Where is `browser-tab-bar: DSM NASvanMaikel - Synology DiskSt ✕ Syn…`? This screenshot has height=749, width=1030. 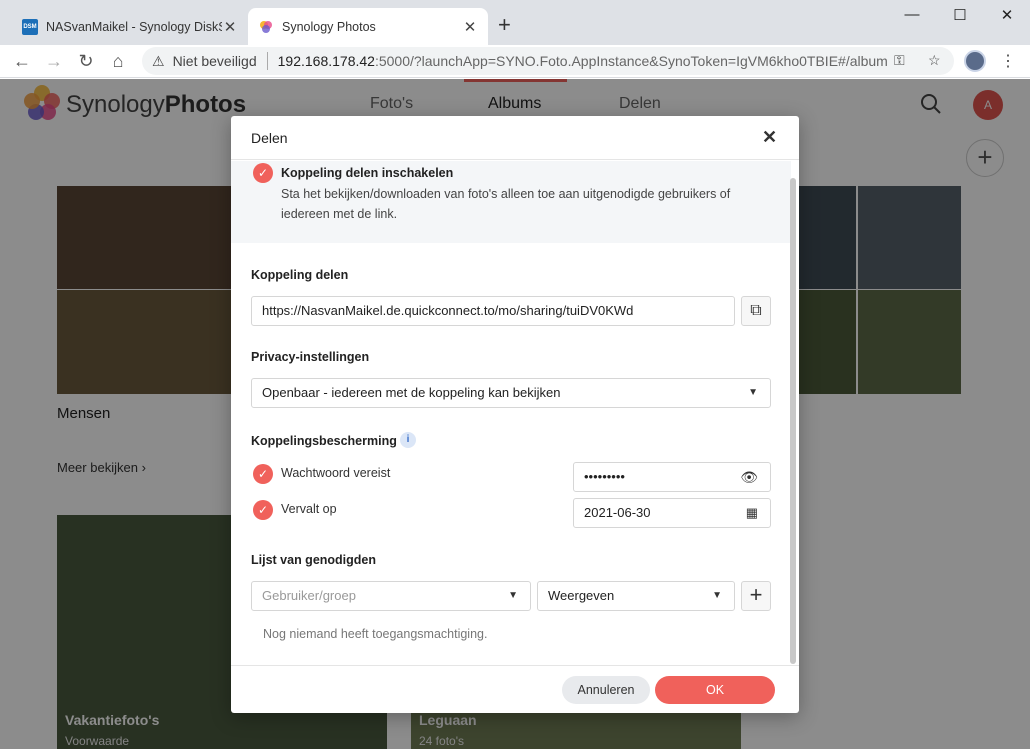 browser-tab-bar: DSM NASvanMaikel - Synology DiskSt ✕ Syn… is located at coordinates (515, 22).